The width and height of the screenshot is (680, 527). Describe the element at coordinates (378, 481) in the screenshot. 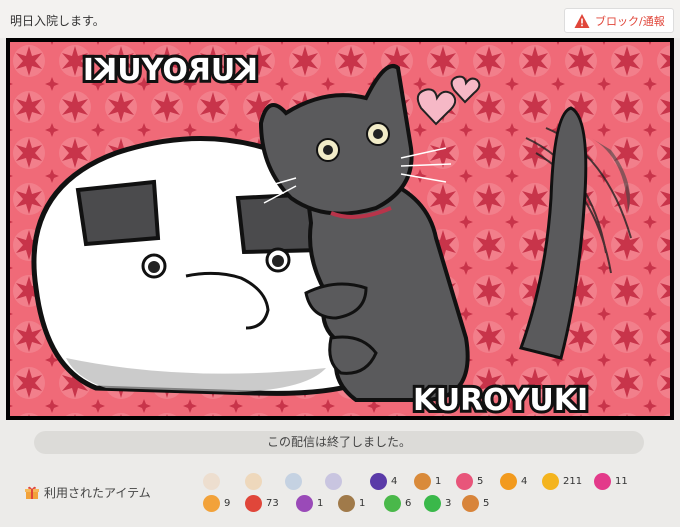

I see `purple-firework-icon` at that location.